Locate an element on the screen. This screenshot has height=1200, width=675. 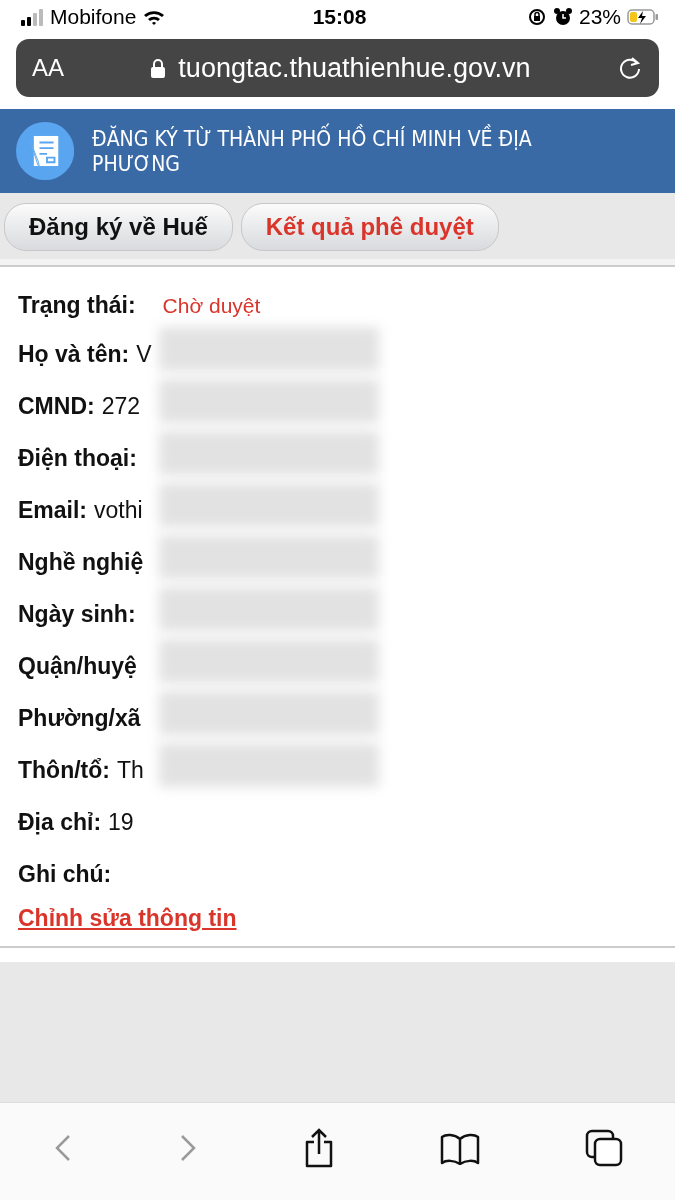
alarm-clock-icon is located at coordinates (562, 17).